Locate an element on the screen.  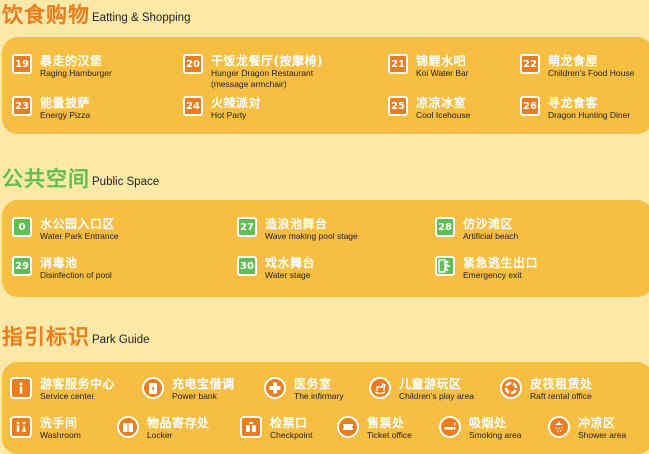
item-name-en: Children’s play area is located at coordinates (436, 396).